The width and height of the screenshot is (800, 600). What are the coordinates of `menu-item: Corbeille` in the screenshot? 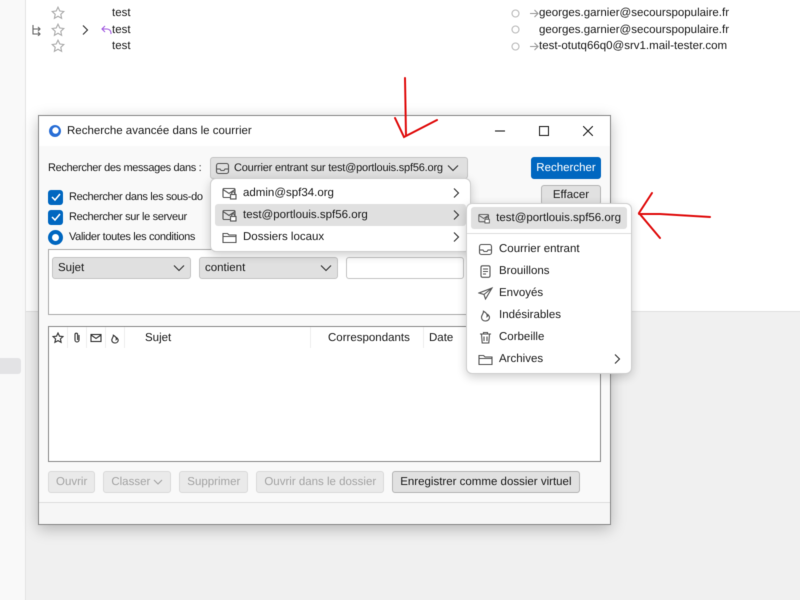 It's located at (549, 337).